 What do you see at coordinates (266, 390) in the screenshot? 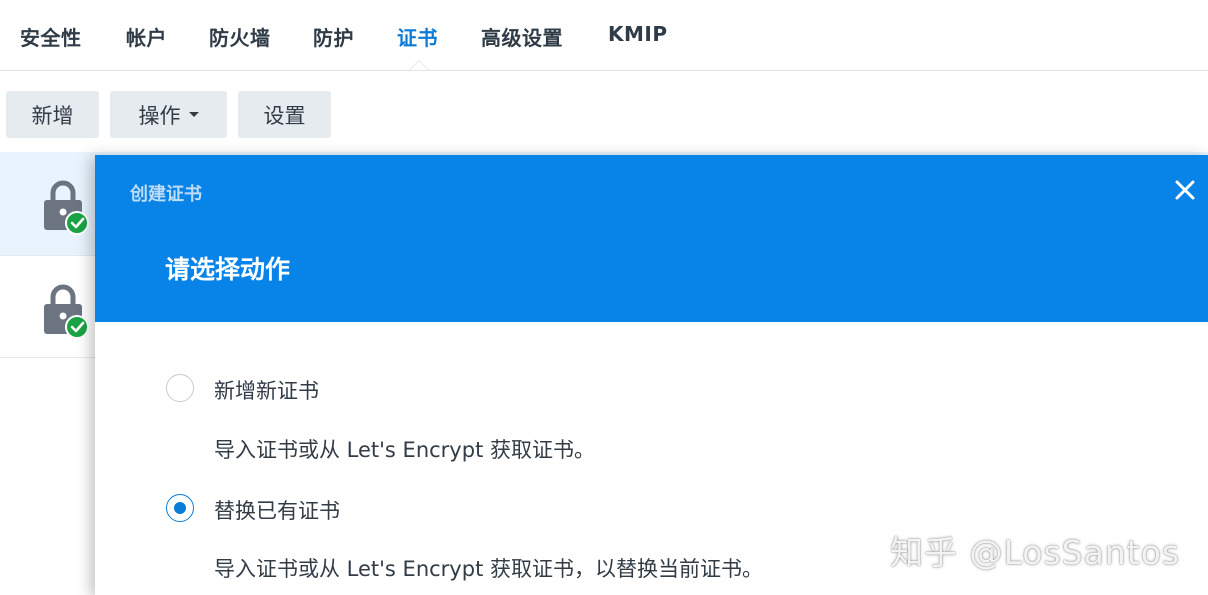
I see `option-add-new-label: 新增新证书` at bounding box center [266, 390].